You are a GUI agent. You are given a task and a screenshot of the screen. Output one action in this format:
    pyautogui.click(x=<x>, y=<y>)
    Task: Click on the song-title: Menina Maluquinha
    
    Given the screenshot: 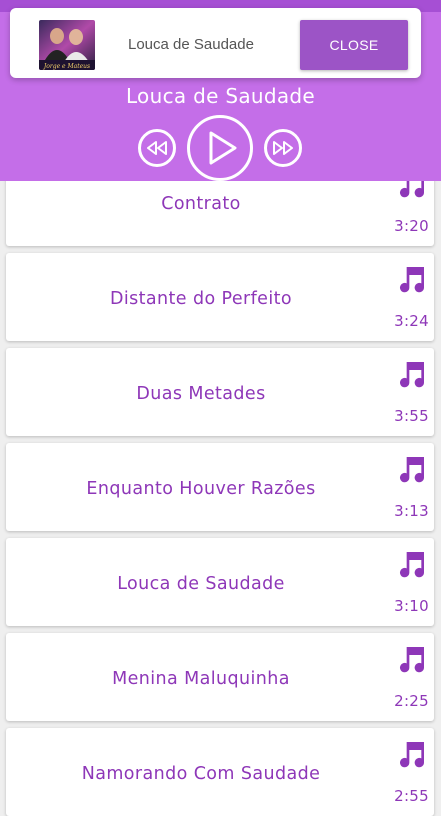 What is the action you would take?
    pyautogui.click(x=201, y=679)
    